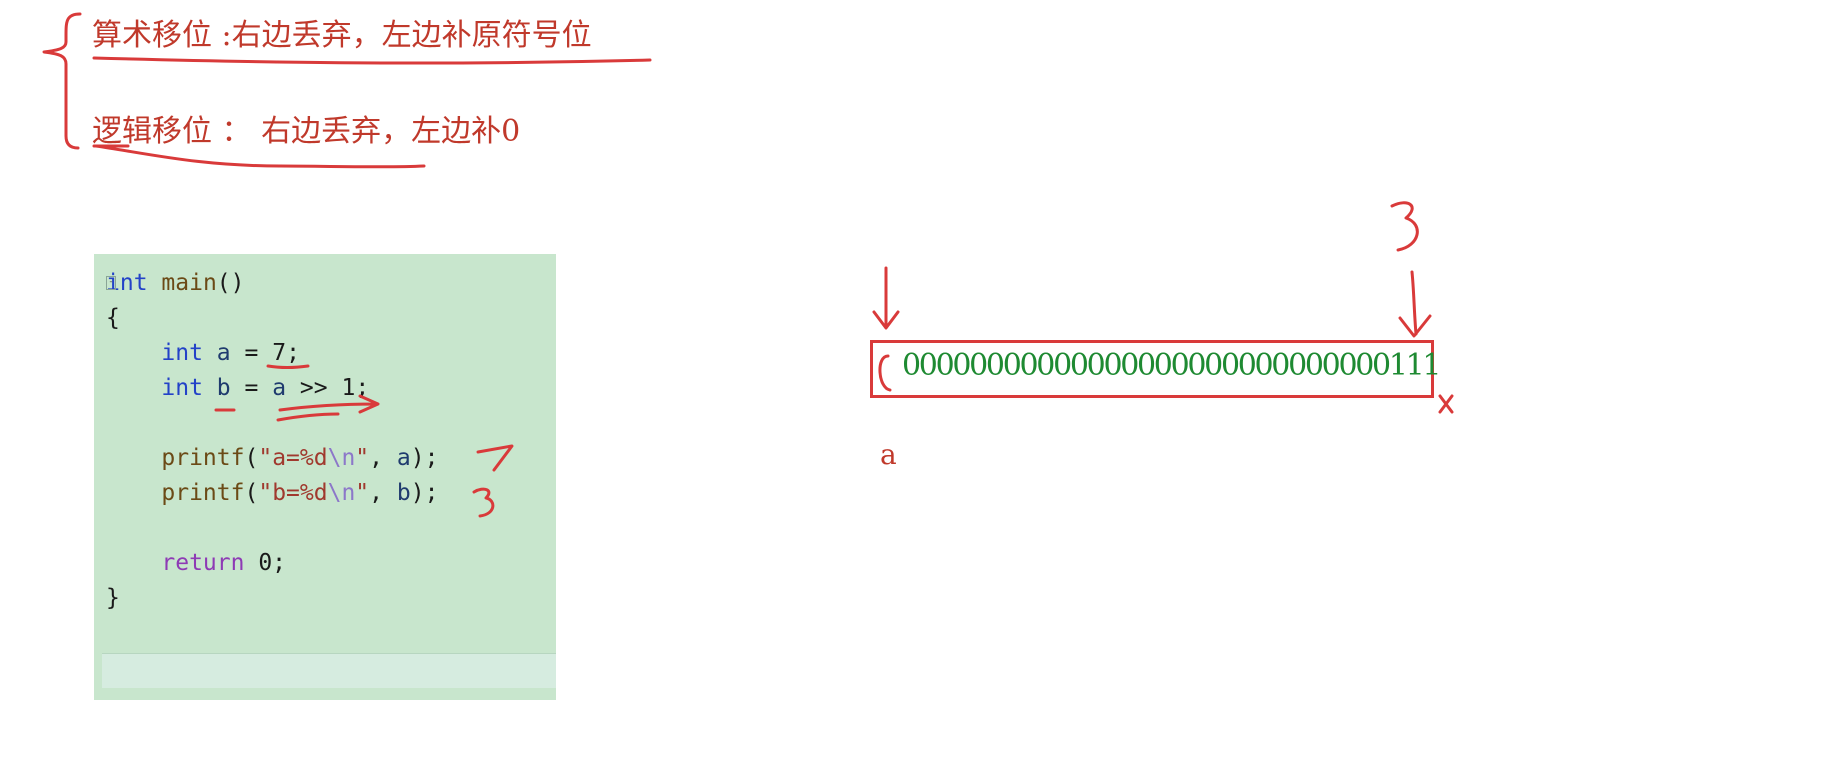  I want to click on shift-operator: >>, so click(314, 388).